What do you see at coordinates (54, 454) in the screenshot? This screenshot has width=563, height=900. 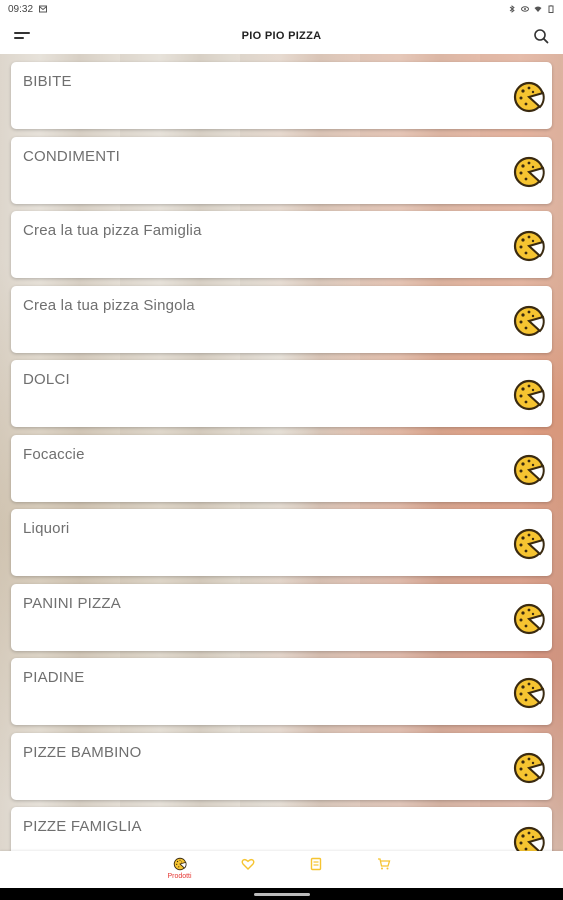 I see `category-label: Focaccie` at bounding box center [54, 454].